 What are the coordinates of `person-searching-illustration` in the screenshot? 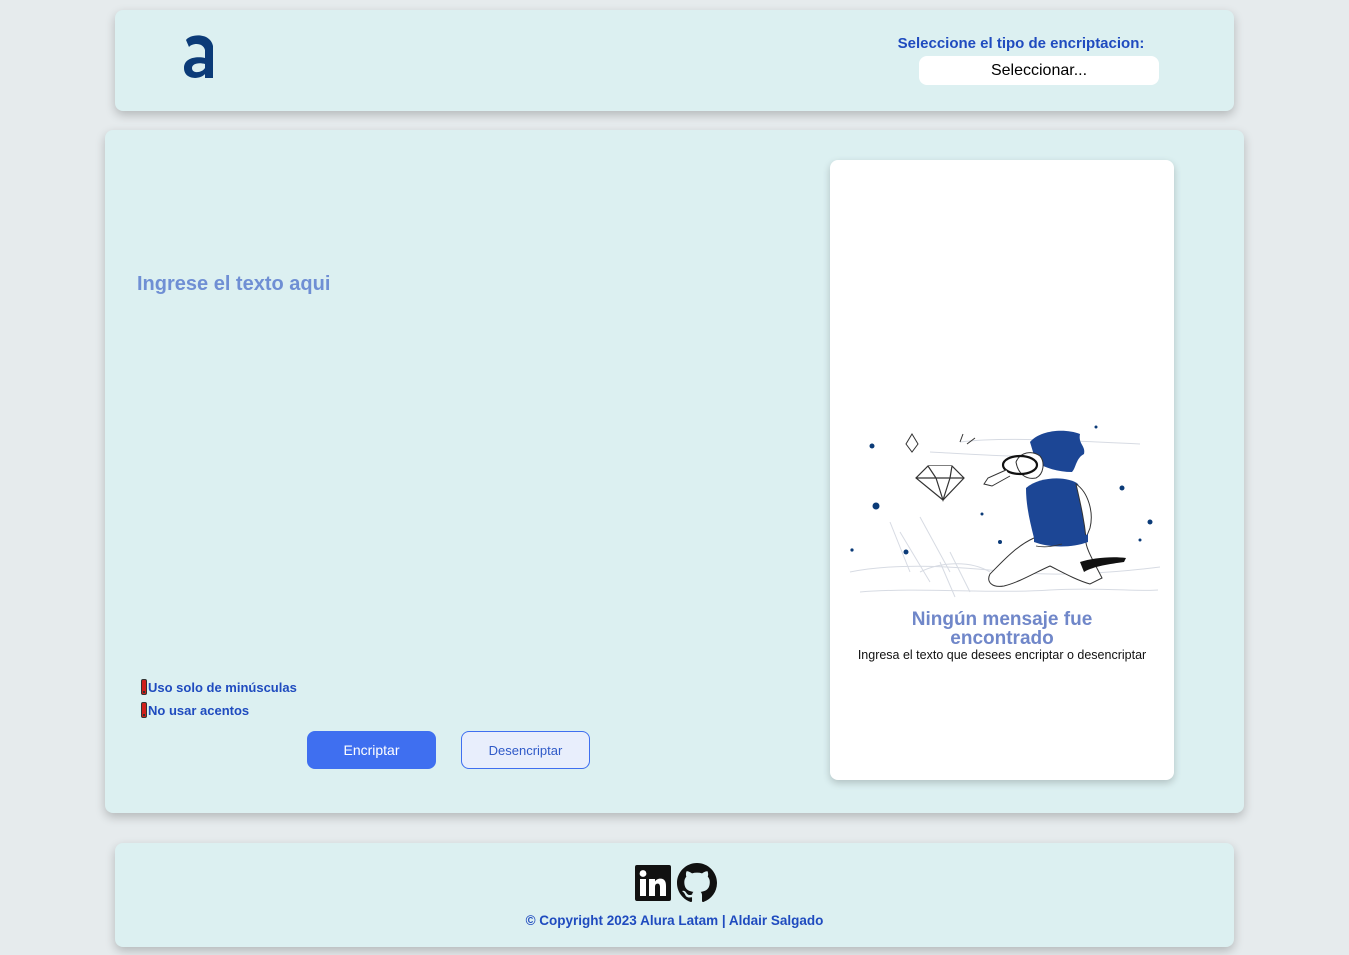 It's located at (1005, 511).